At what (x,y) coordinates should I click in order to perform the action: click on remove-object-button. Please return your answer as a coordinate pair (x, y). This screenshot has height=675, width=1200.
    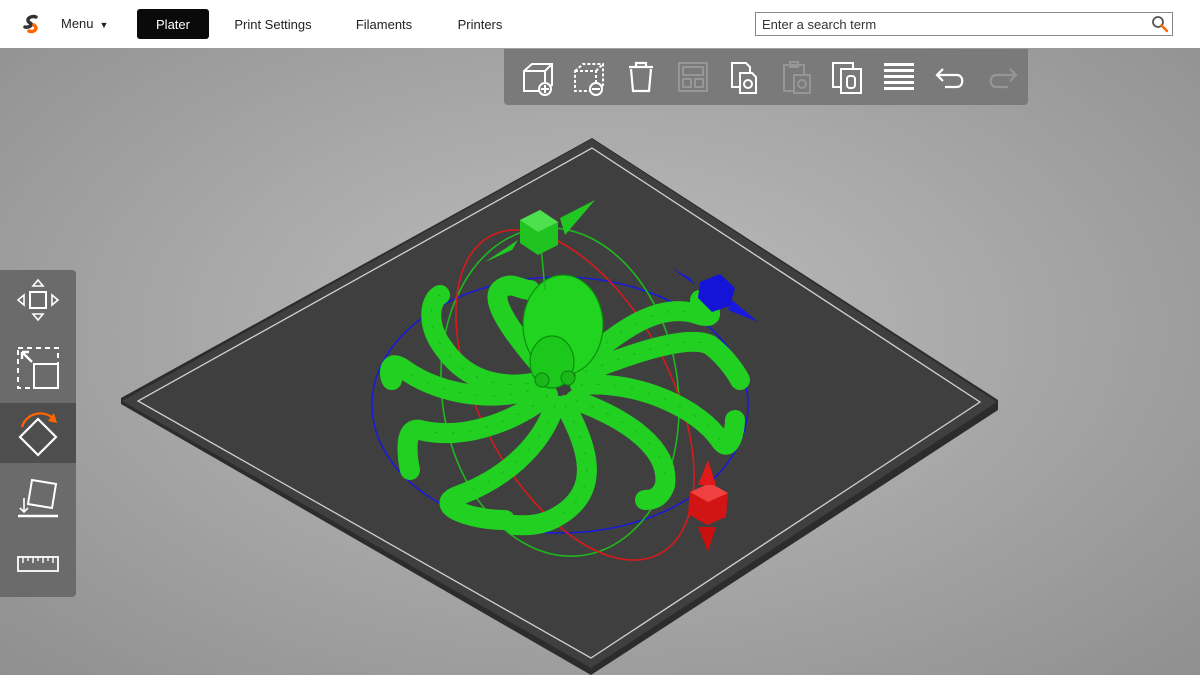
    Looking at the image, I should click on (590, 77).